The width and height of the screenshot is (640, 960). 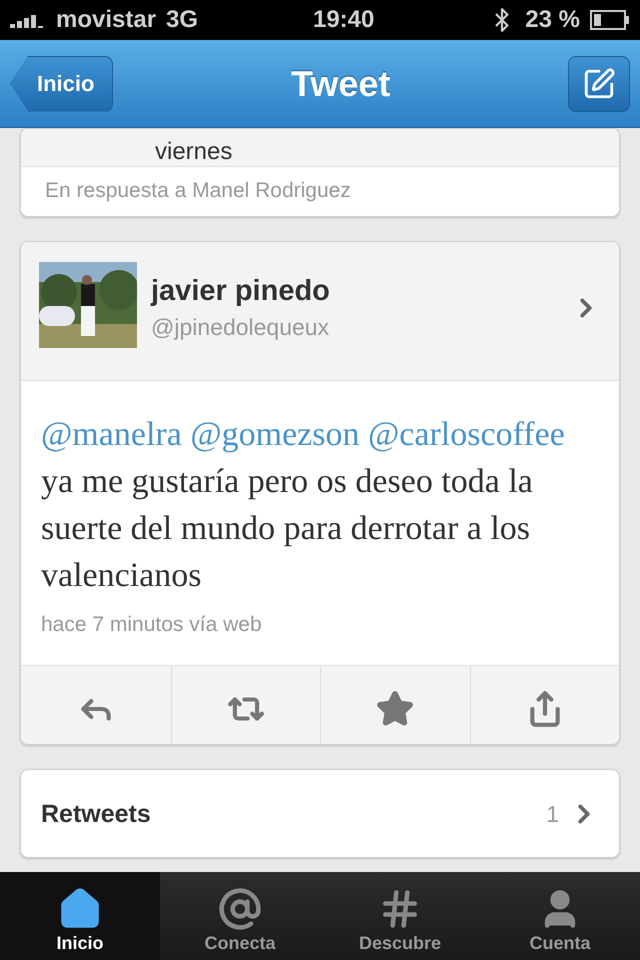 I want to click on tweet-text-fragment: viernes, so click(x=193, y=152).